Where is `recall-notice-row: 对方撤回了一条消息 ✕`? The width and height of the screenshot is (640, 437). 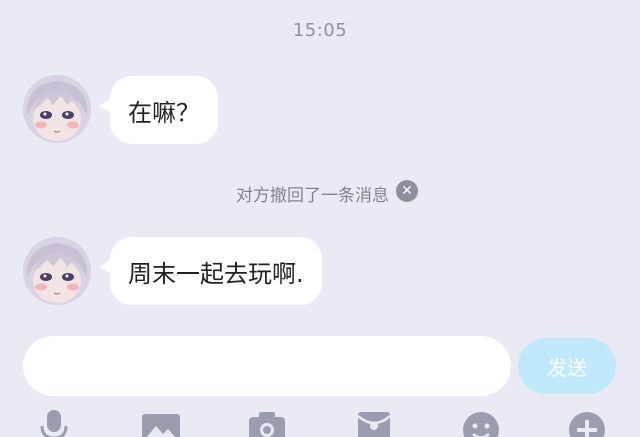 recall-notice-row: 对方撤回了一条消息 ✕ is located at coordinates (320, 192).